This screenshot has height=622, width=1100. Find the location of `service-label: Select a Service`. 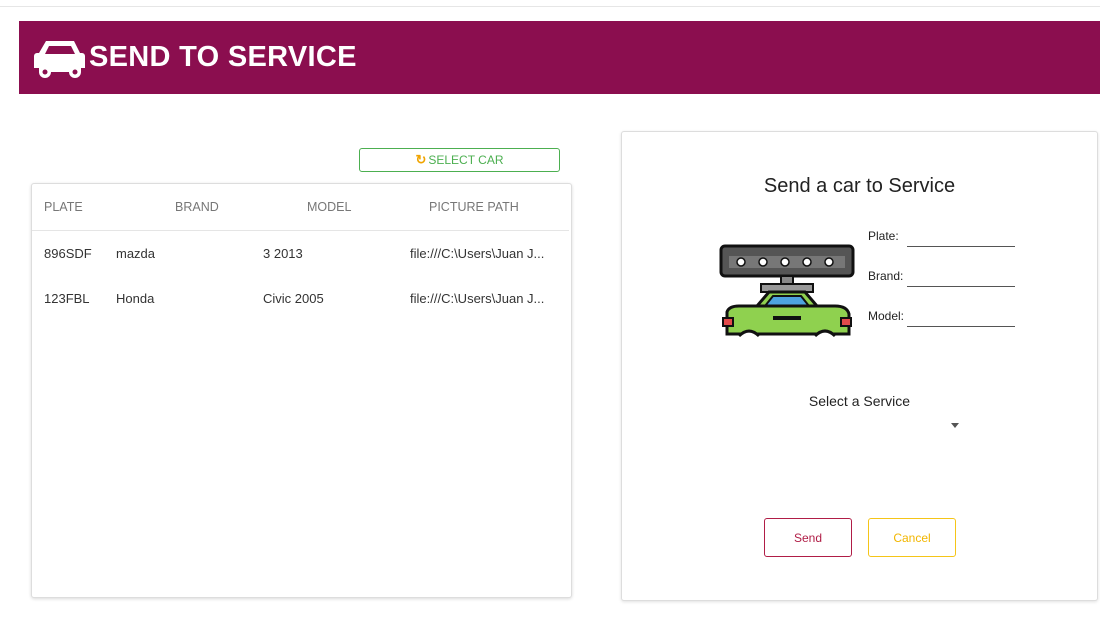

service-label: Select a Service is located at coordinates (859, 401).